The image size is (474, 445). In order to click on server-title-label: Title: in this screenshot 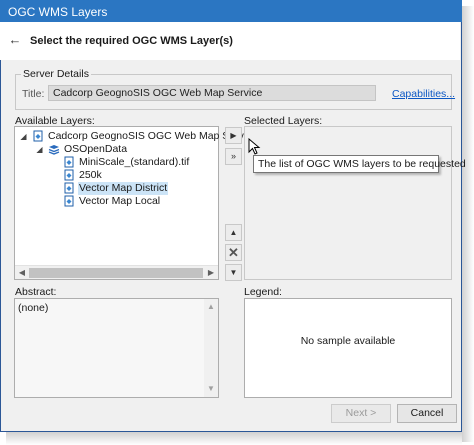, I will do `click(33, 94)`.